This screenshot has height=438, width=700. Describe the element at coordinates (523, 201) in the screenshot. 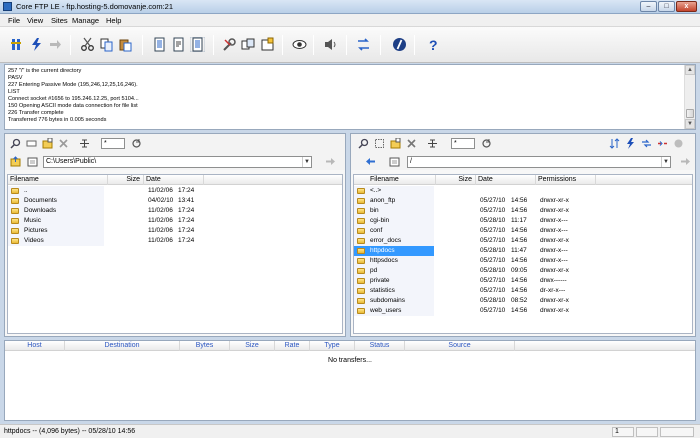

I see `remote-file-row: anon_ftp 05/27/10 14:56 drwxr-xr-x` at that location.